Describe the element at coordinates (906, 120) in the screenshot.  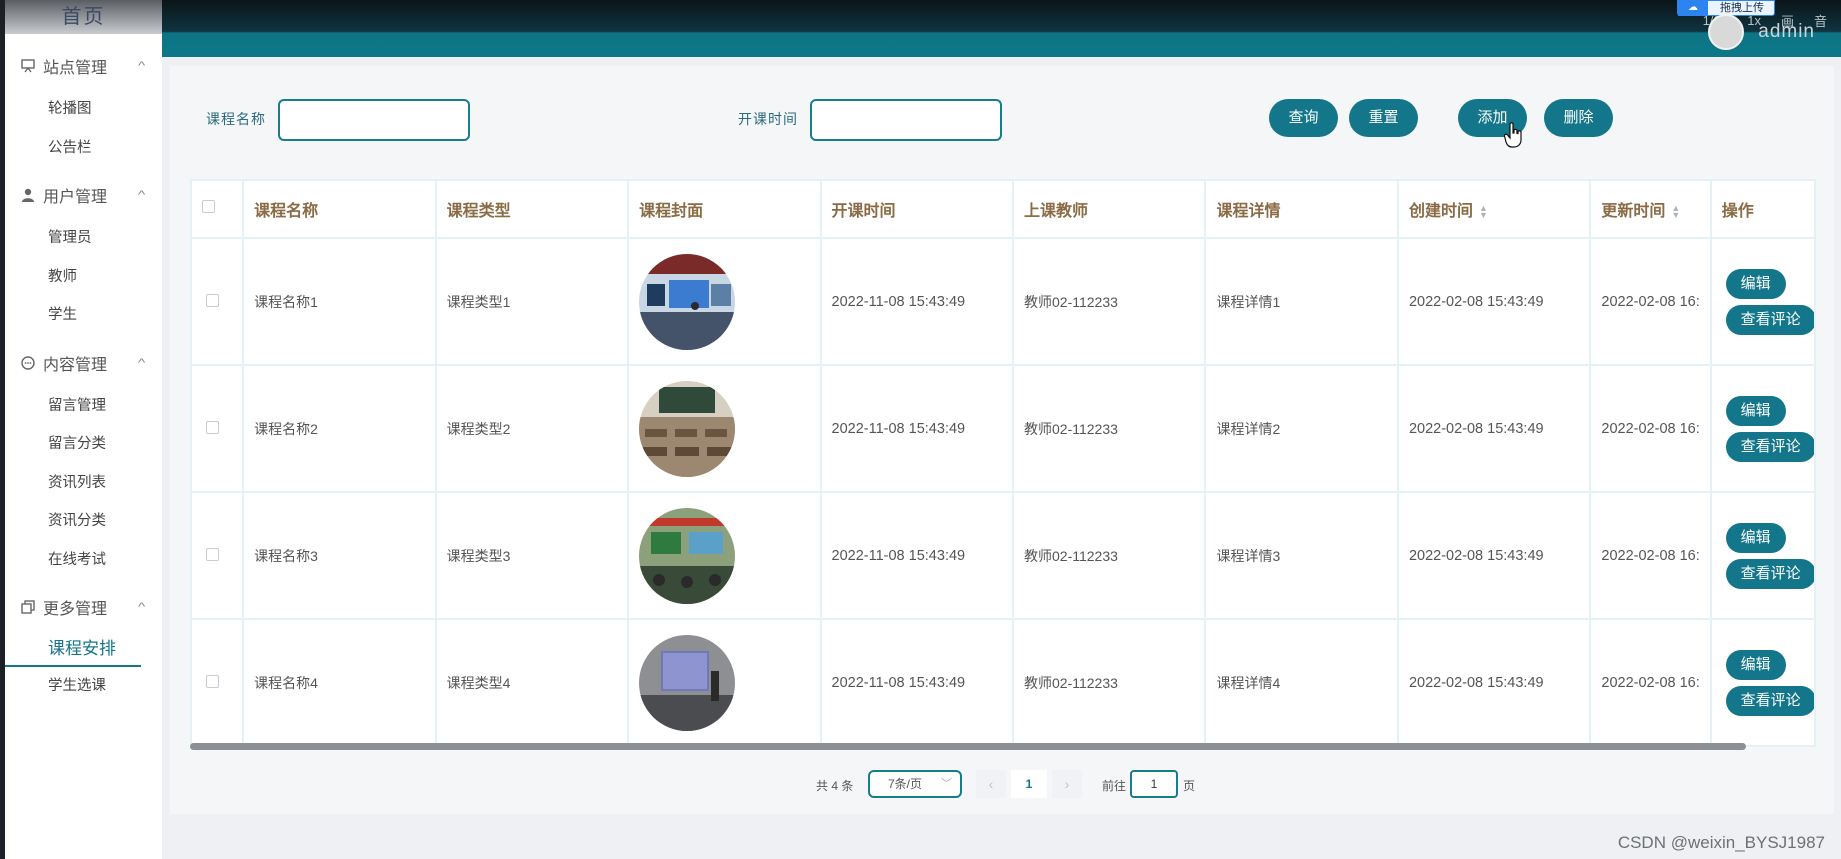
I see `start-time-input` at that location.